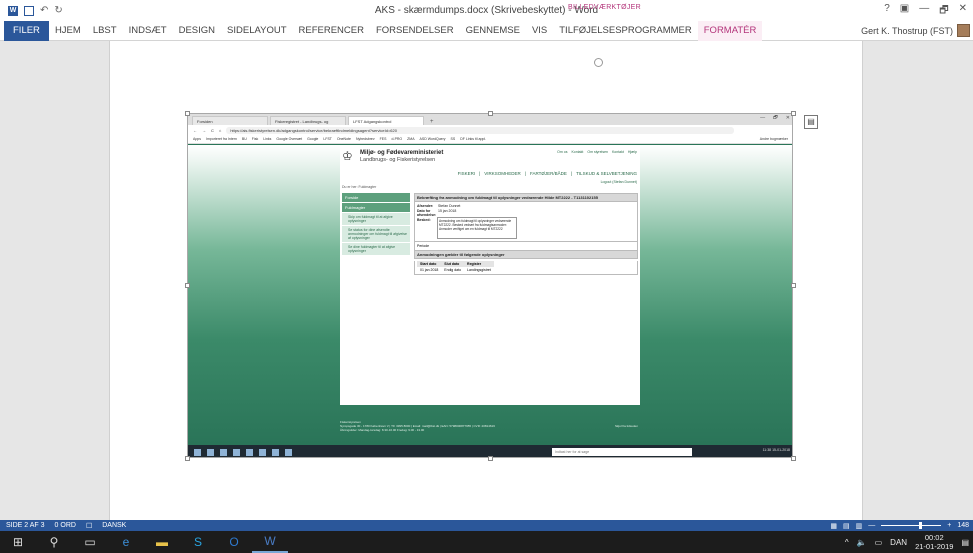 This screenshot has height=553, width=973. I want to click on zoom-level: 148, so click(963, 525).